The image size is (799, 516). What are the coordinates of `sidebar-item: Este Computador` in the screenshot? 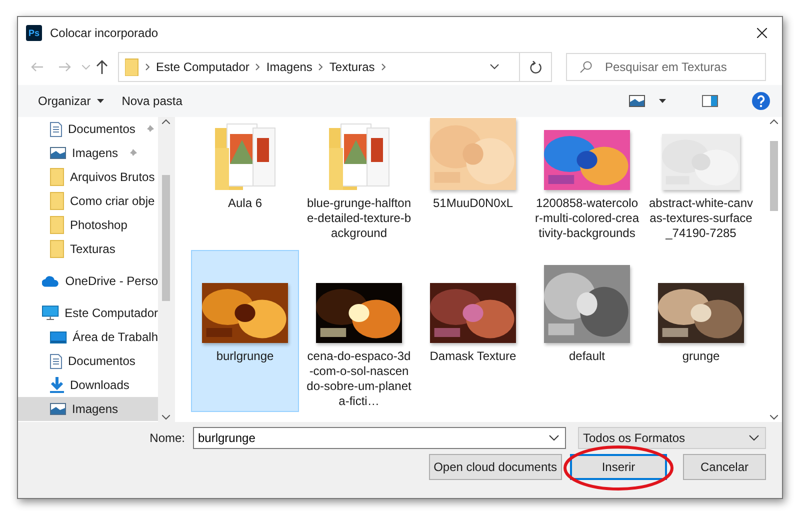 It's located at (88, 313).